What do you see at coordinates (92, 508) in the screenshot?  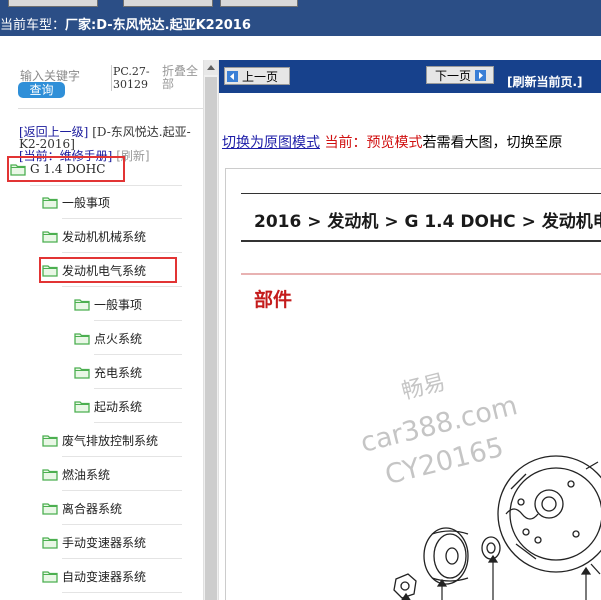 I see `tree-item-label: 离合器系统` at bounding box center [92, 508].